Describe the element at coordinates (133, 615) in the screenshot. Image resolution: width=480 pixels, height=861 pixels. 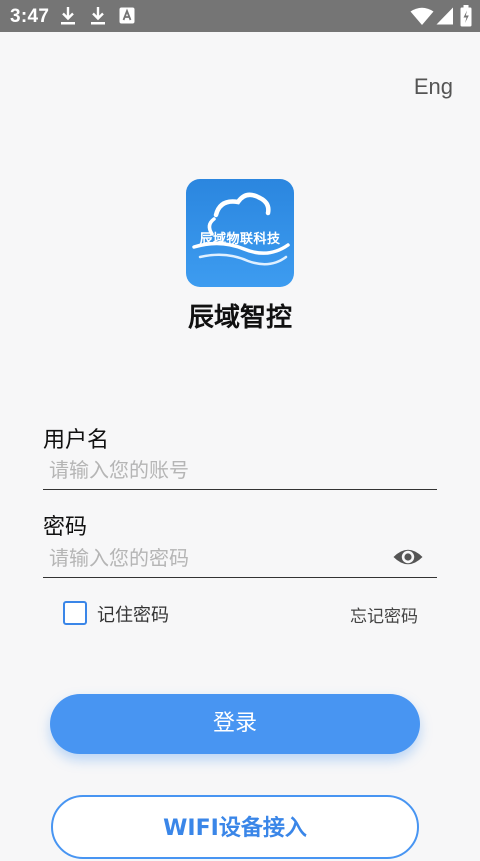
I see `remember-password-label: 记住密码` at that location.